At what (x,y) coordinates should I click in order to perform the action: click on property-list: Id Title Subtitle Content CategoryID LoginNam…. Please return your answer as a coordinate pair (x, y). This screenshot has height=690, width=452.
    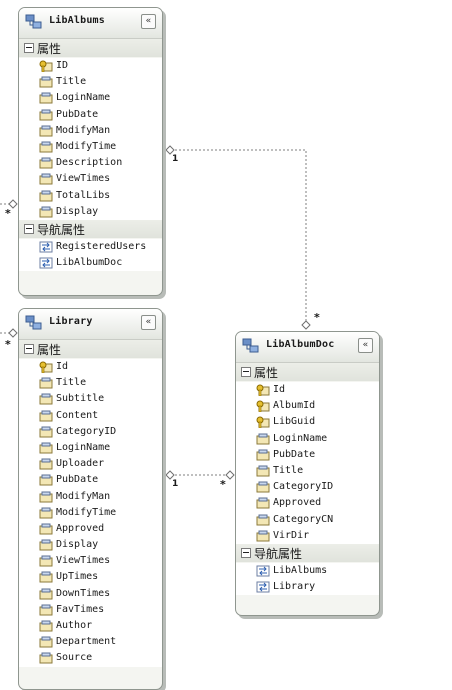
    Looking at the image, I should click on (90, 512).